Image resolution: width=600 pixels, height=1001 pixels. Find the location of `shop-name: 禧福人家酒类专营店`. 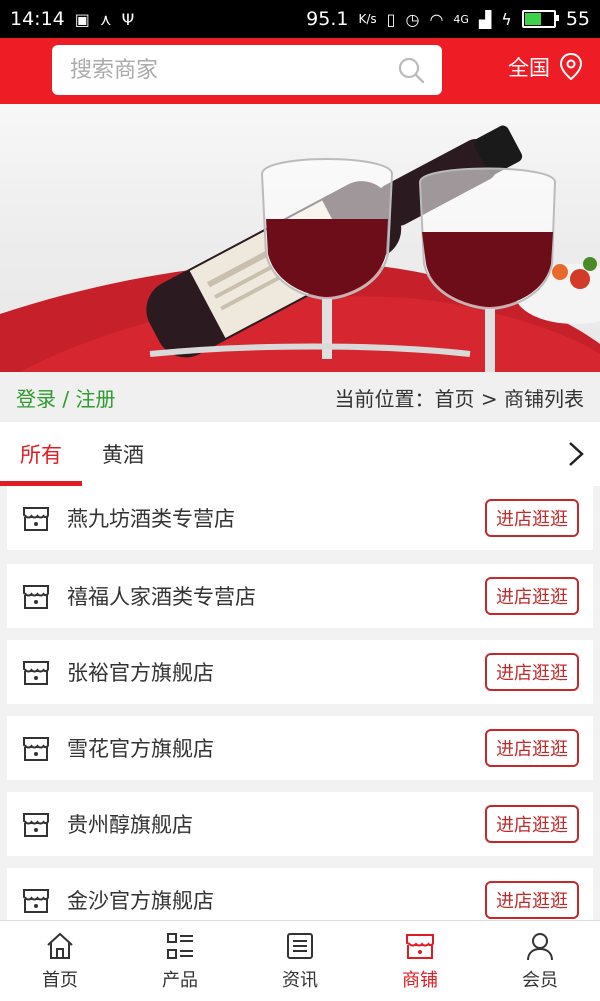

shop-name: 禧福人家酒类专营店 is located at coordinates (161, 597).